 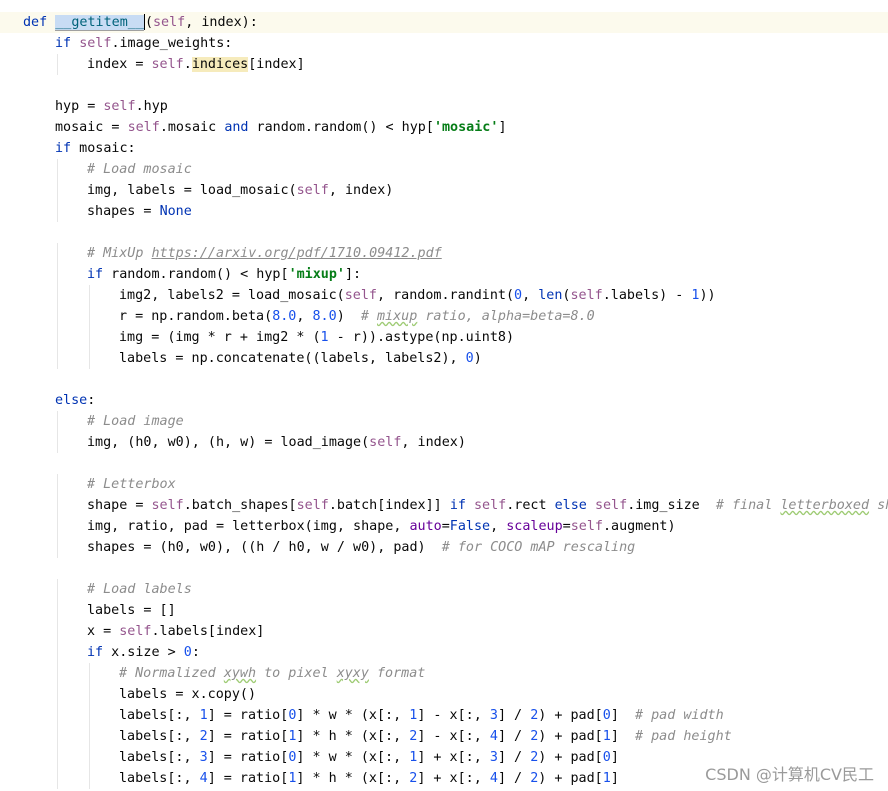 What do you see at coordinates (203, 778) in the screenshot?
I see `code-token: 4` at bounding box center [203, 778].